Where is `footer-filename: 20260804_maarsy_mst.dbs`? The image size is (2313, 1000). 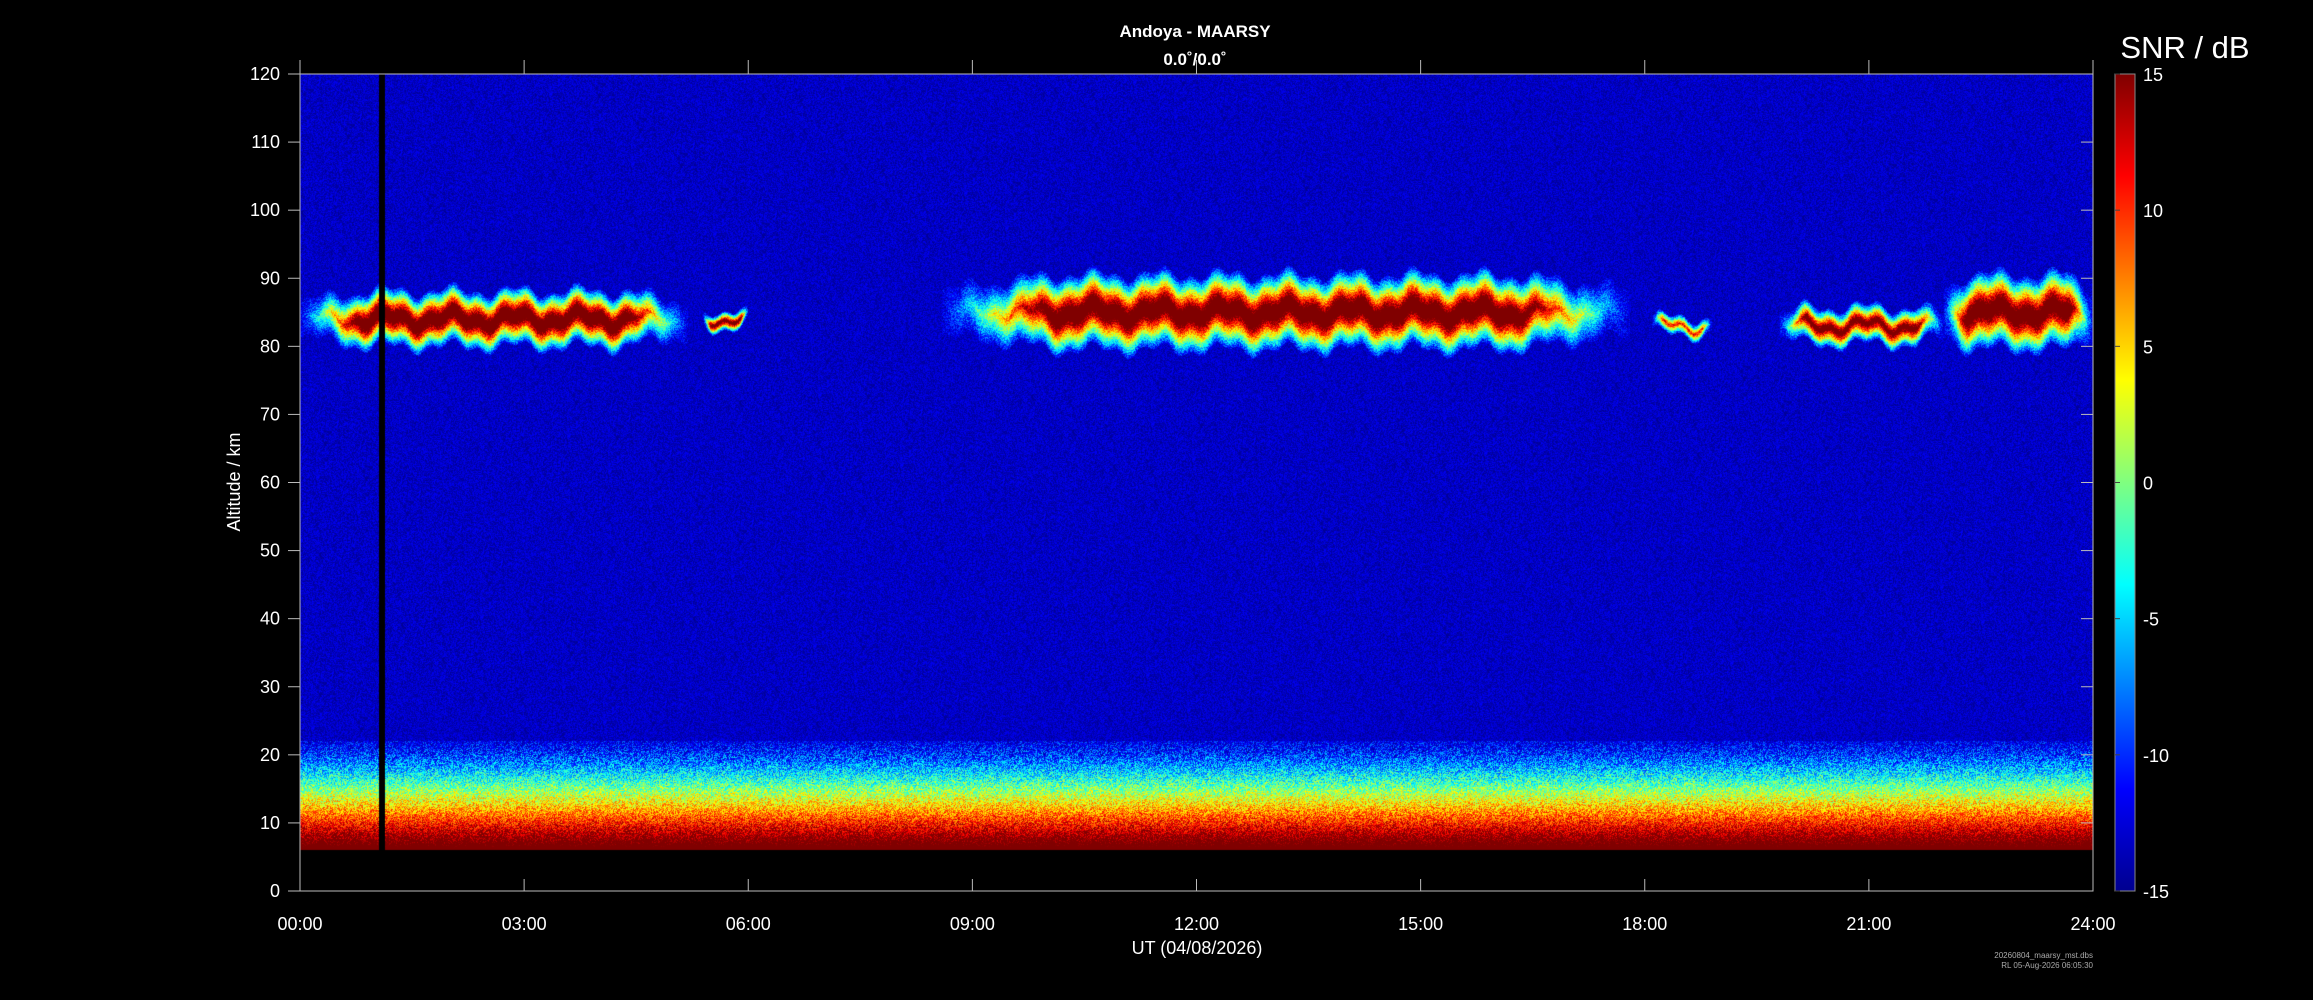
footer-filename: 20260804_maarsy_mst.dbs is located at coordinates (2043, 955).